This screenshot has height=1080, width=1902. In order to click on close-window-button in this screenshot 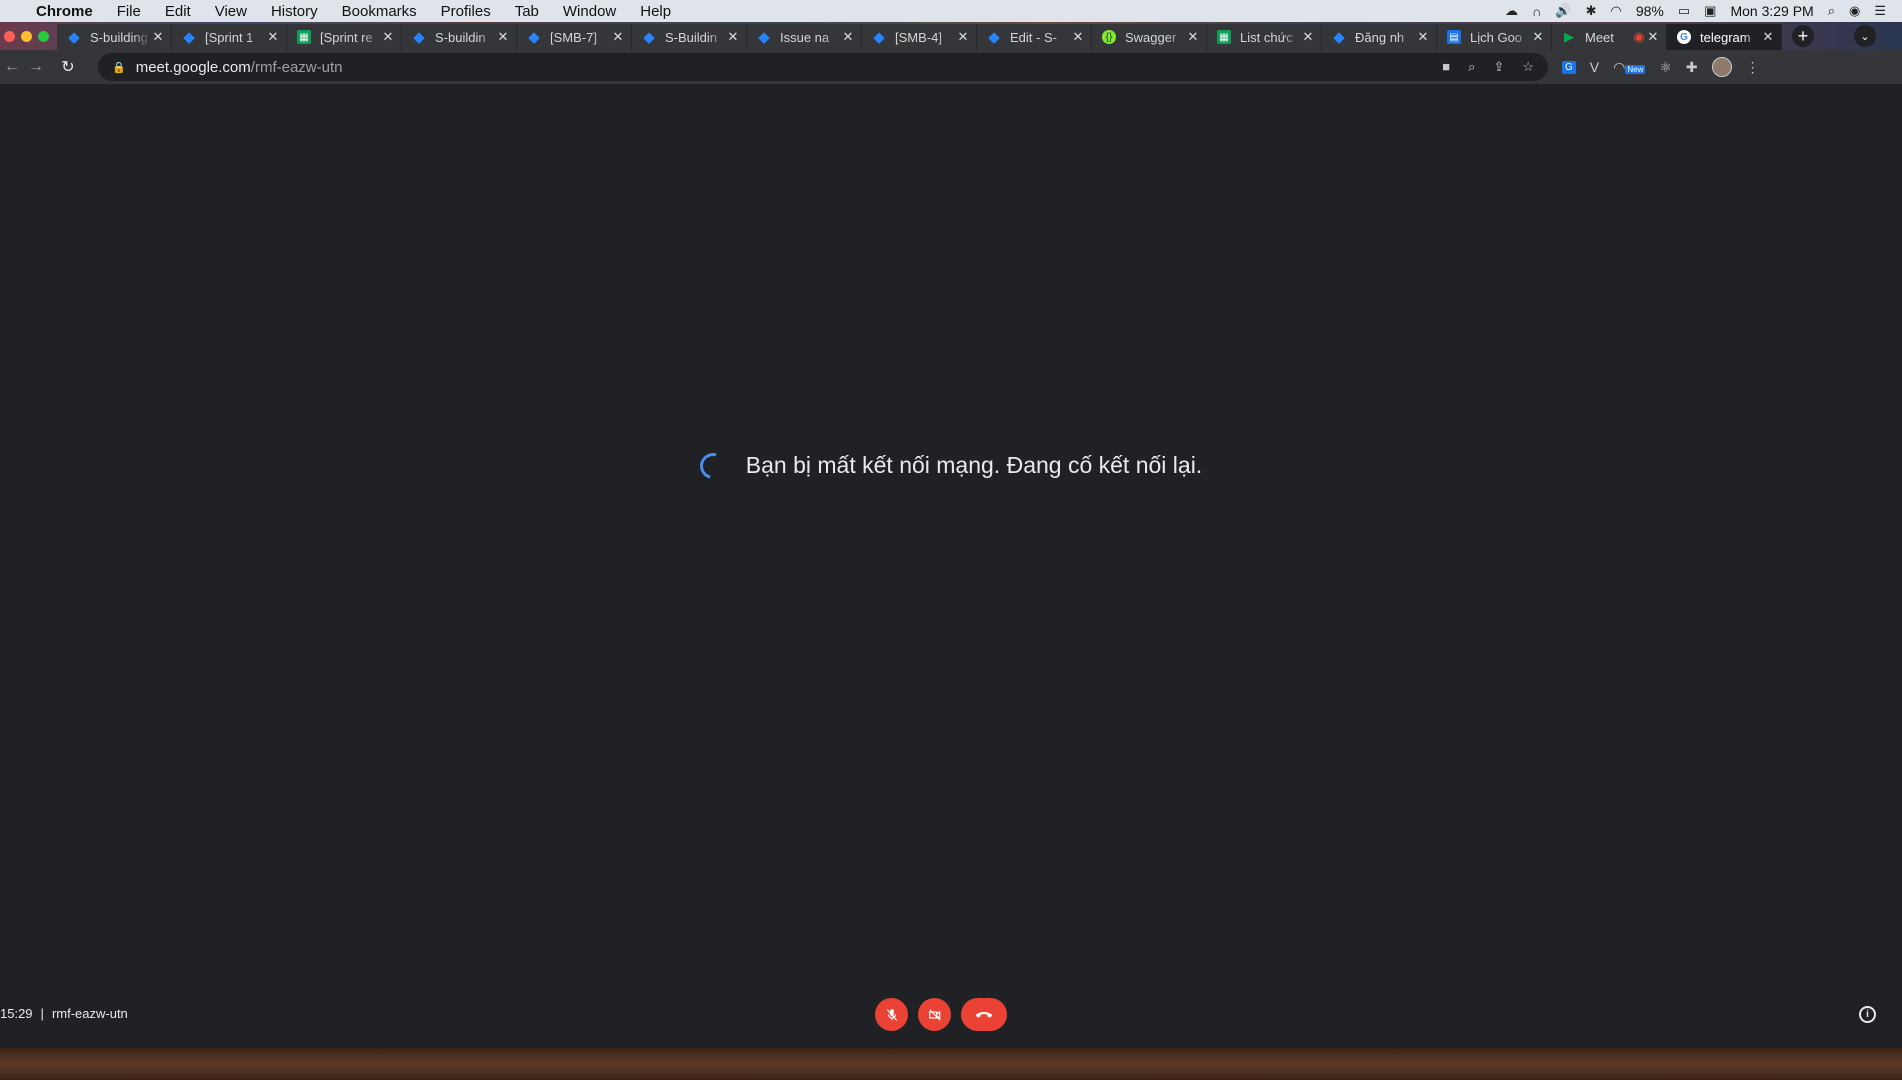, I will do `click(9, 36)`.